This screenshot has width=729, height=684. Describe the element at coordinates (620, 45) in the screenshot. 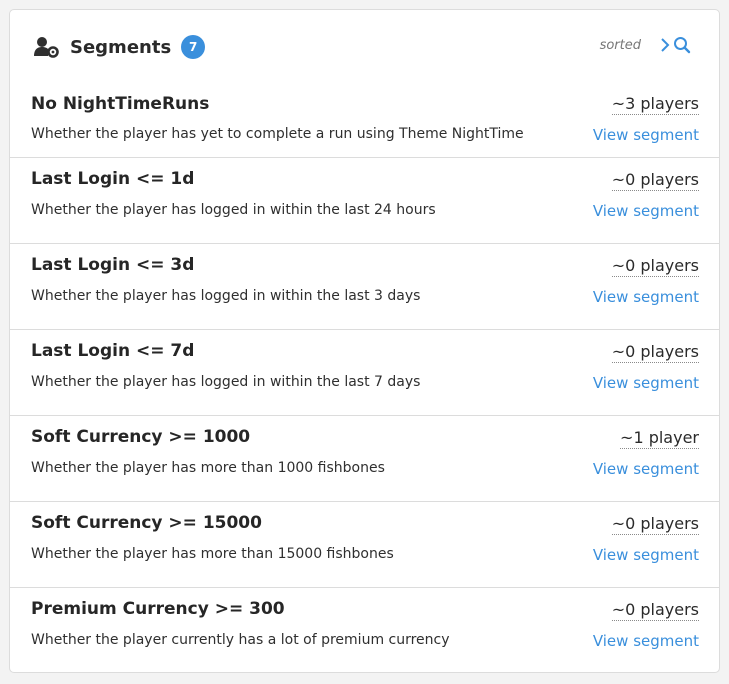

I see `sort-label: sorted` at that location.